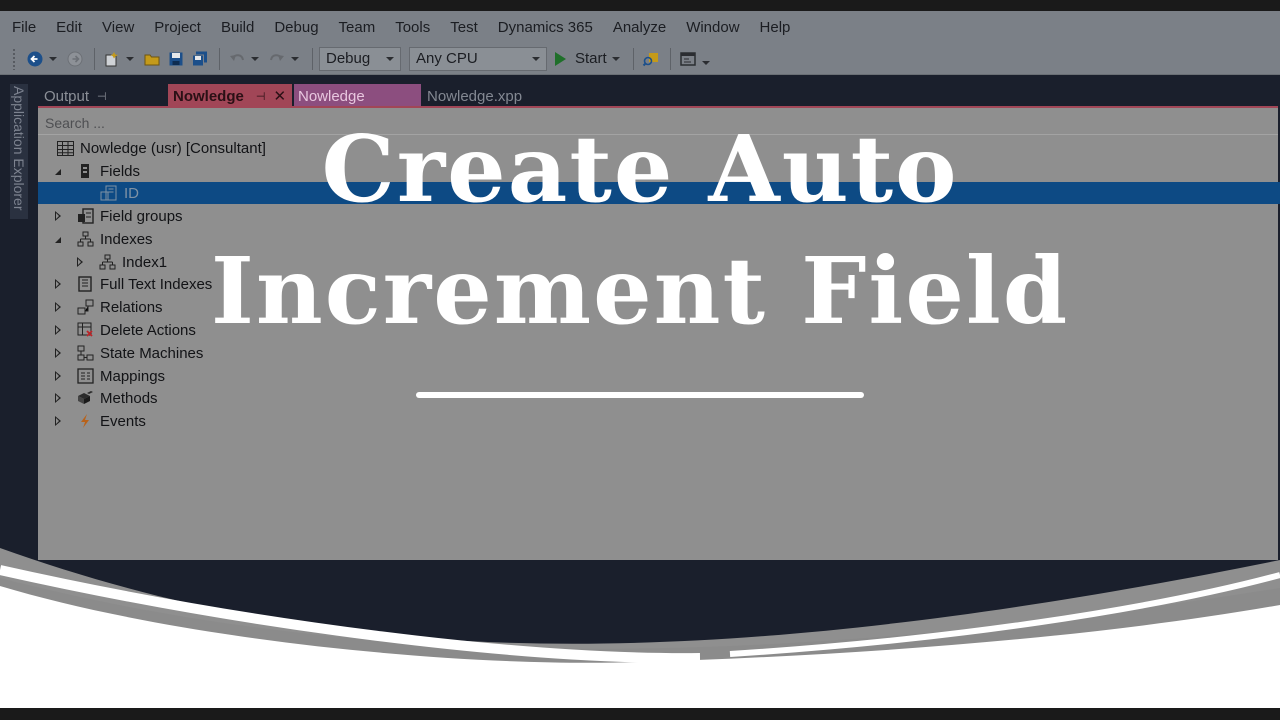 This screenshot has width=1280, height=720. I want to click on tab-file-label: Nowledge.xpp, so click(475, 96).